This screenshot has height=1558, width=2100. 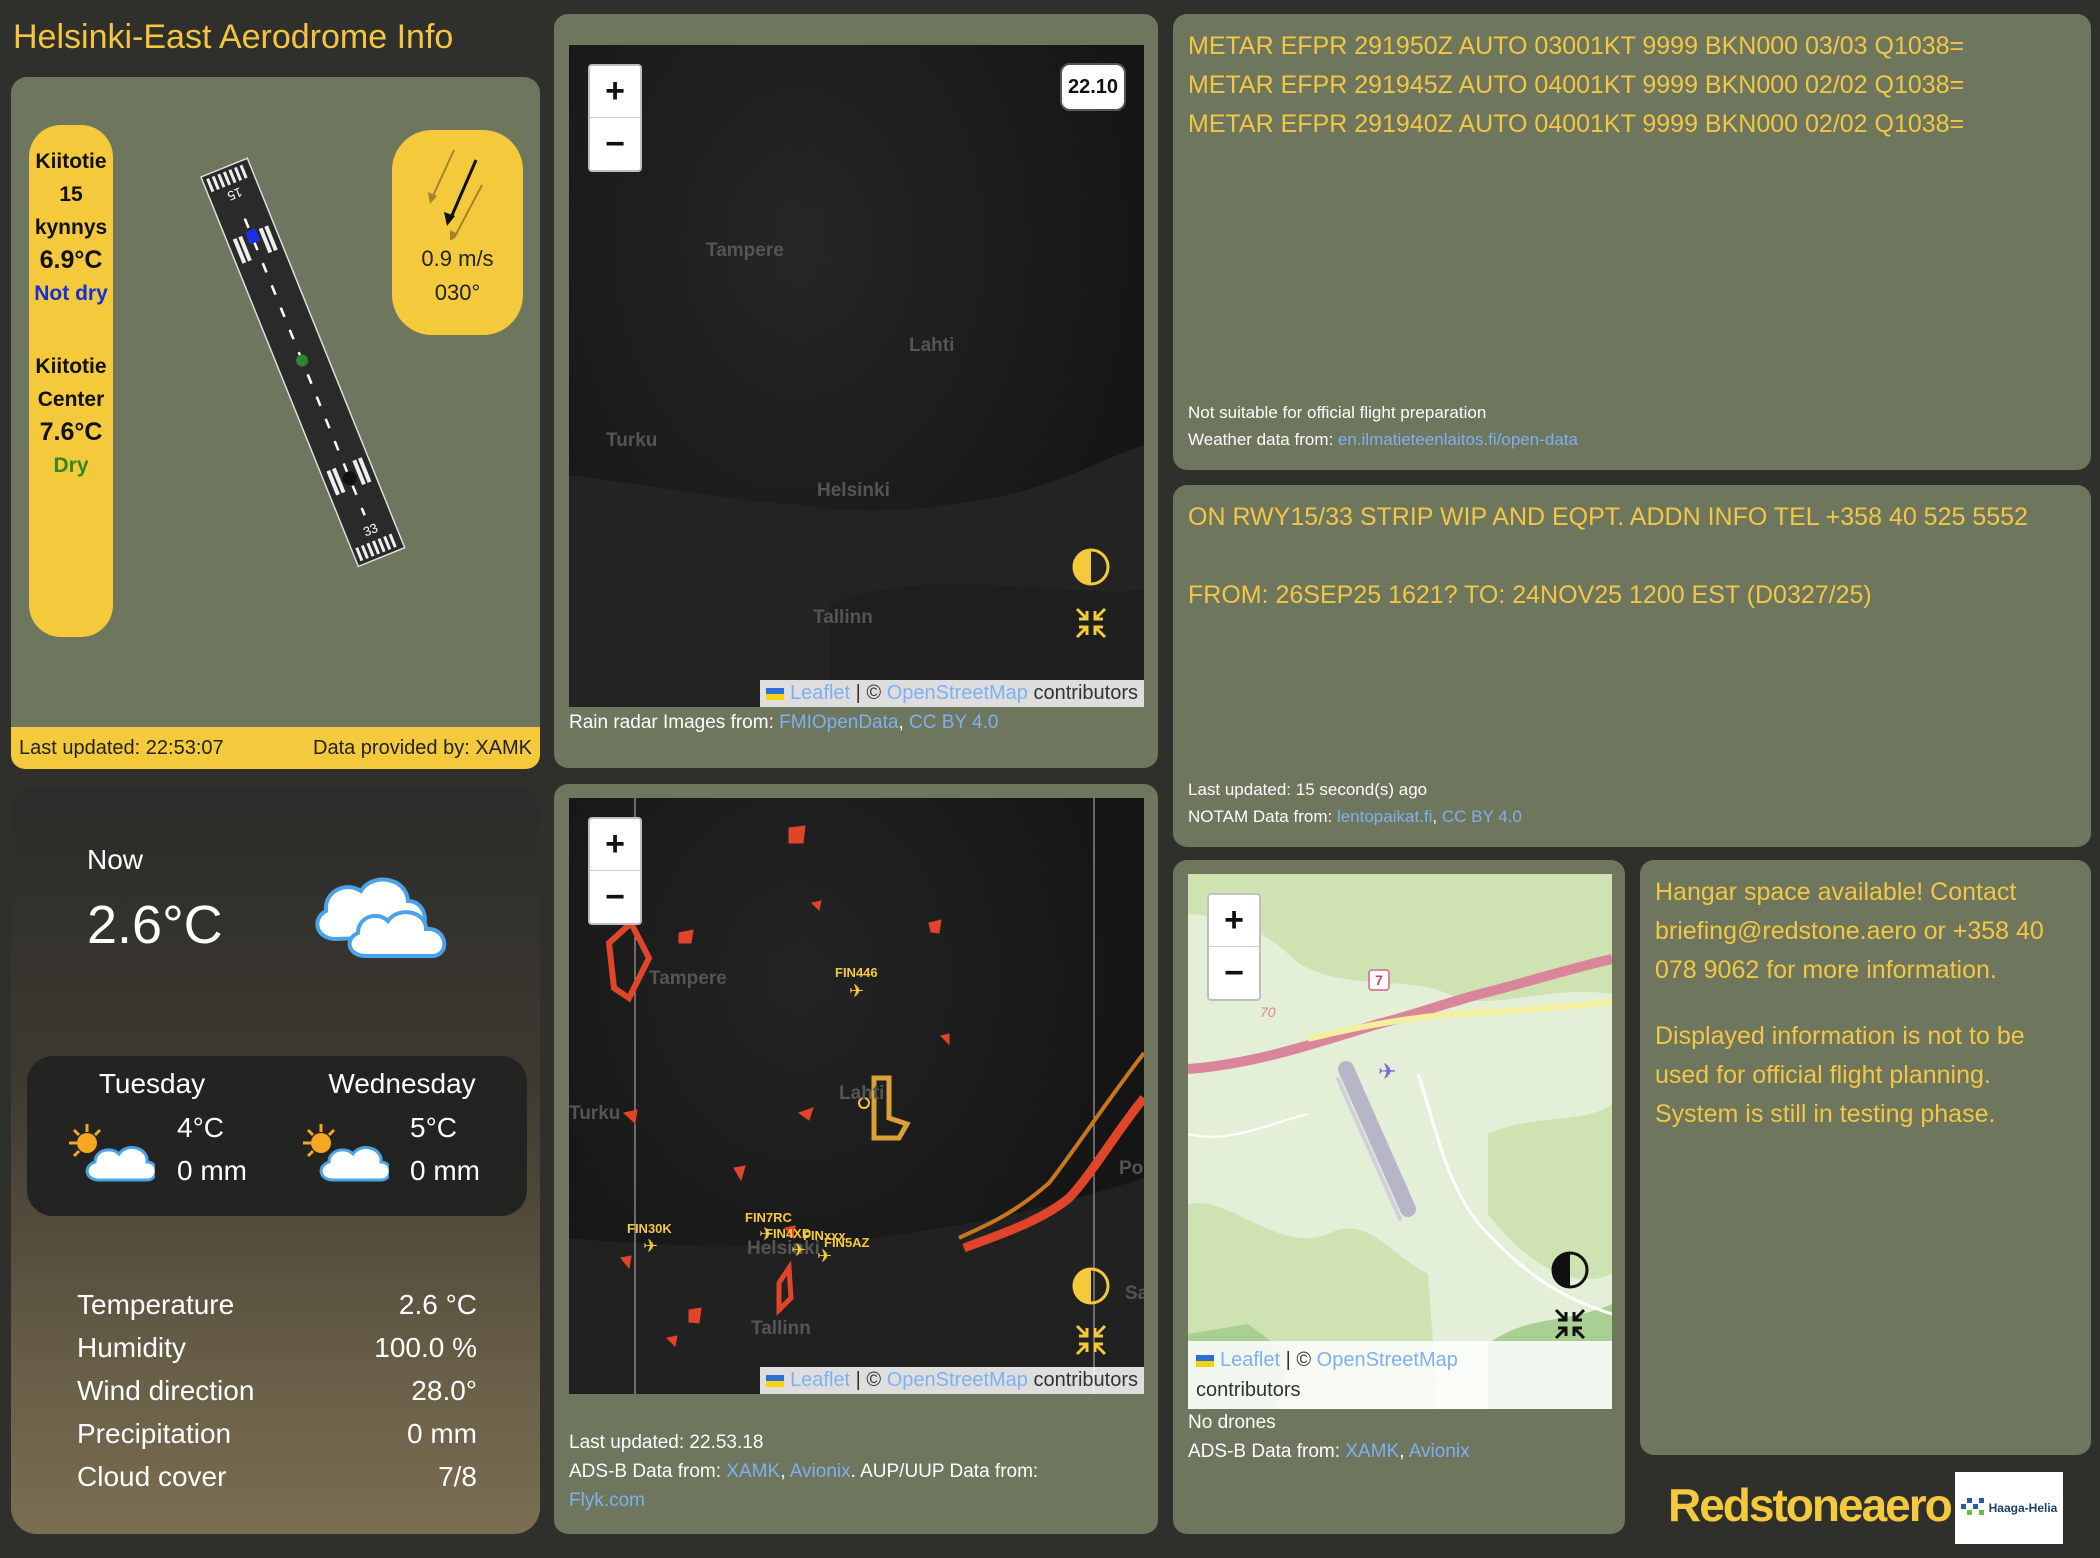 I want to click on flight-label: FIN7RC, so click(x=768, y=1217).